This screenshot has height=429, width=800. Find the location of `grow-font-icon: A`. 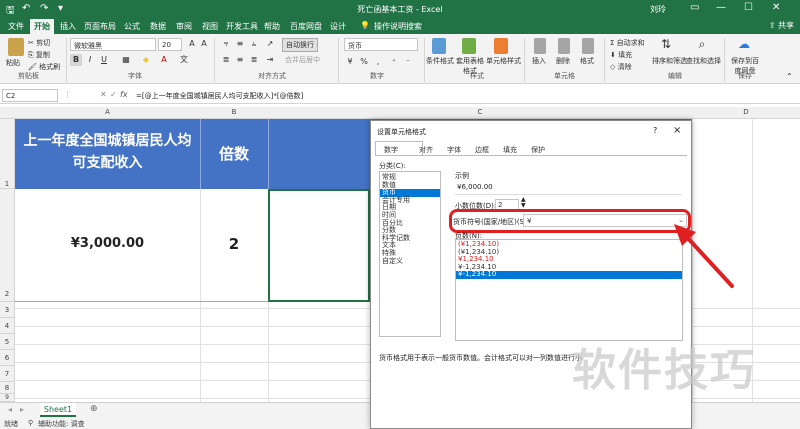

grow-font-icon: A is located at coordinates (192, 44).